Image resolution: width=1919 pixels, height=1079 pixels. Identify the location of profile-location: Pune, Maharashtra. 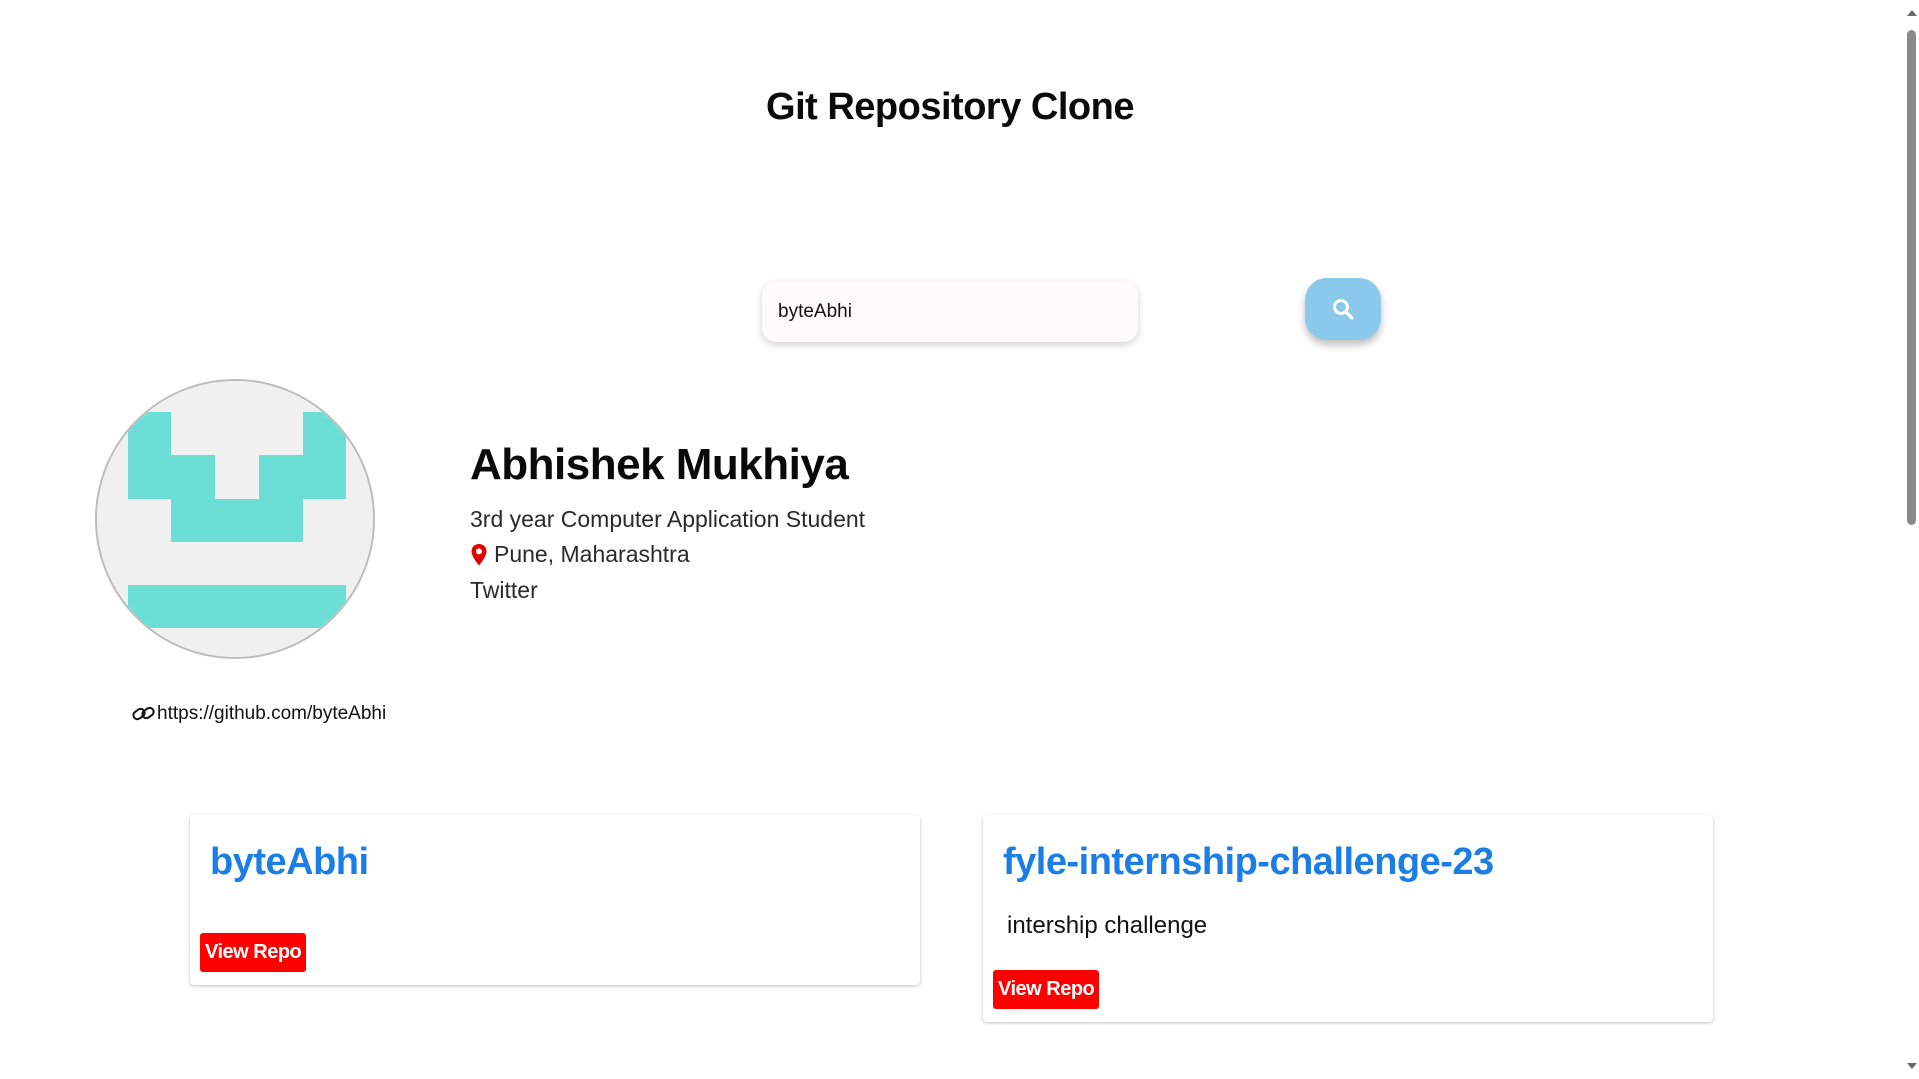
(580, 554).